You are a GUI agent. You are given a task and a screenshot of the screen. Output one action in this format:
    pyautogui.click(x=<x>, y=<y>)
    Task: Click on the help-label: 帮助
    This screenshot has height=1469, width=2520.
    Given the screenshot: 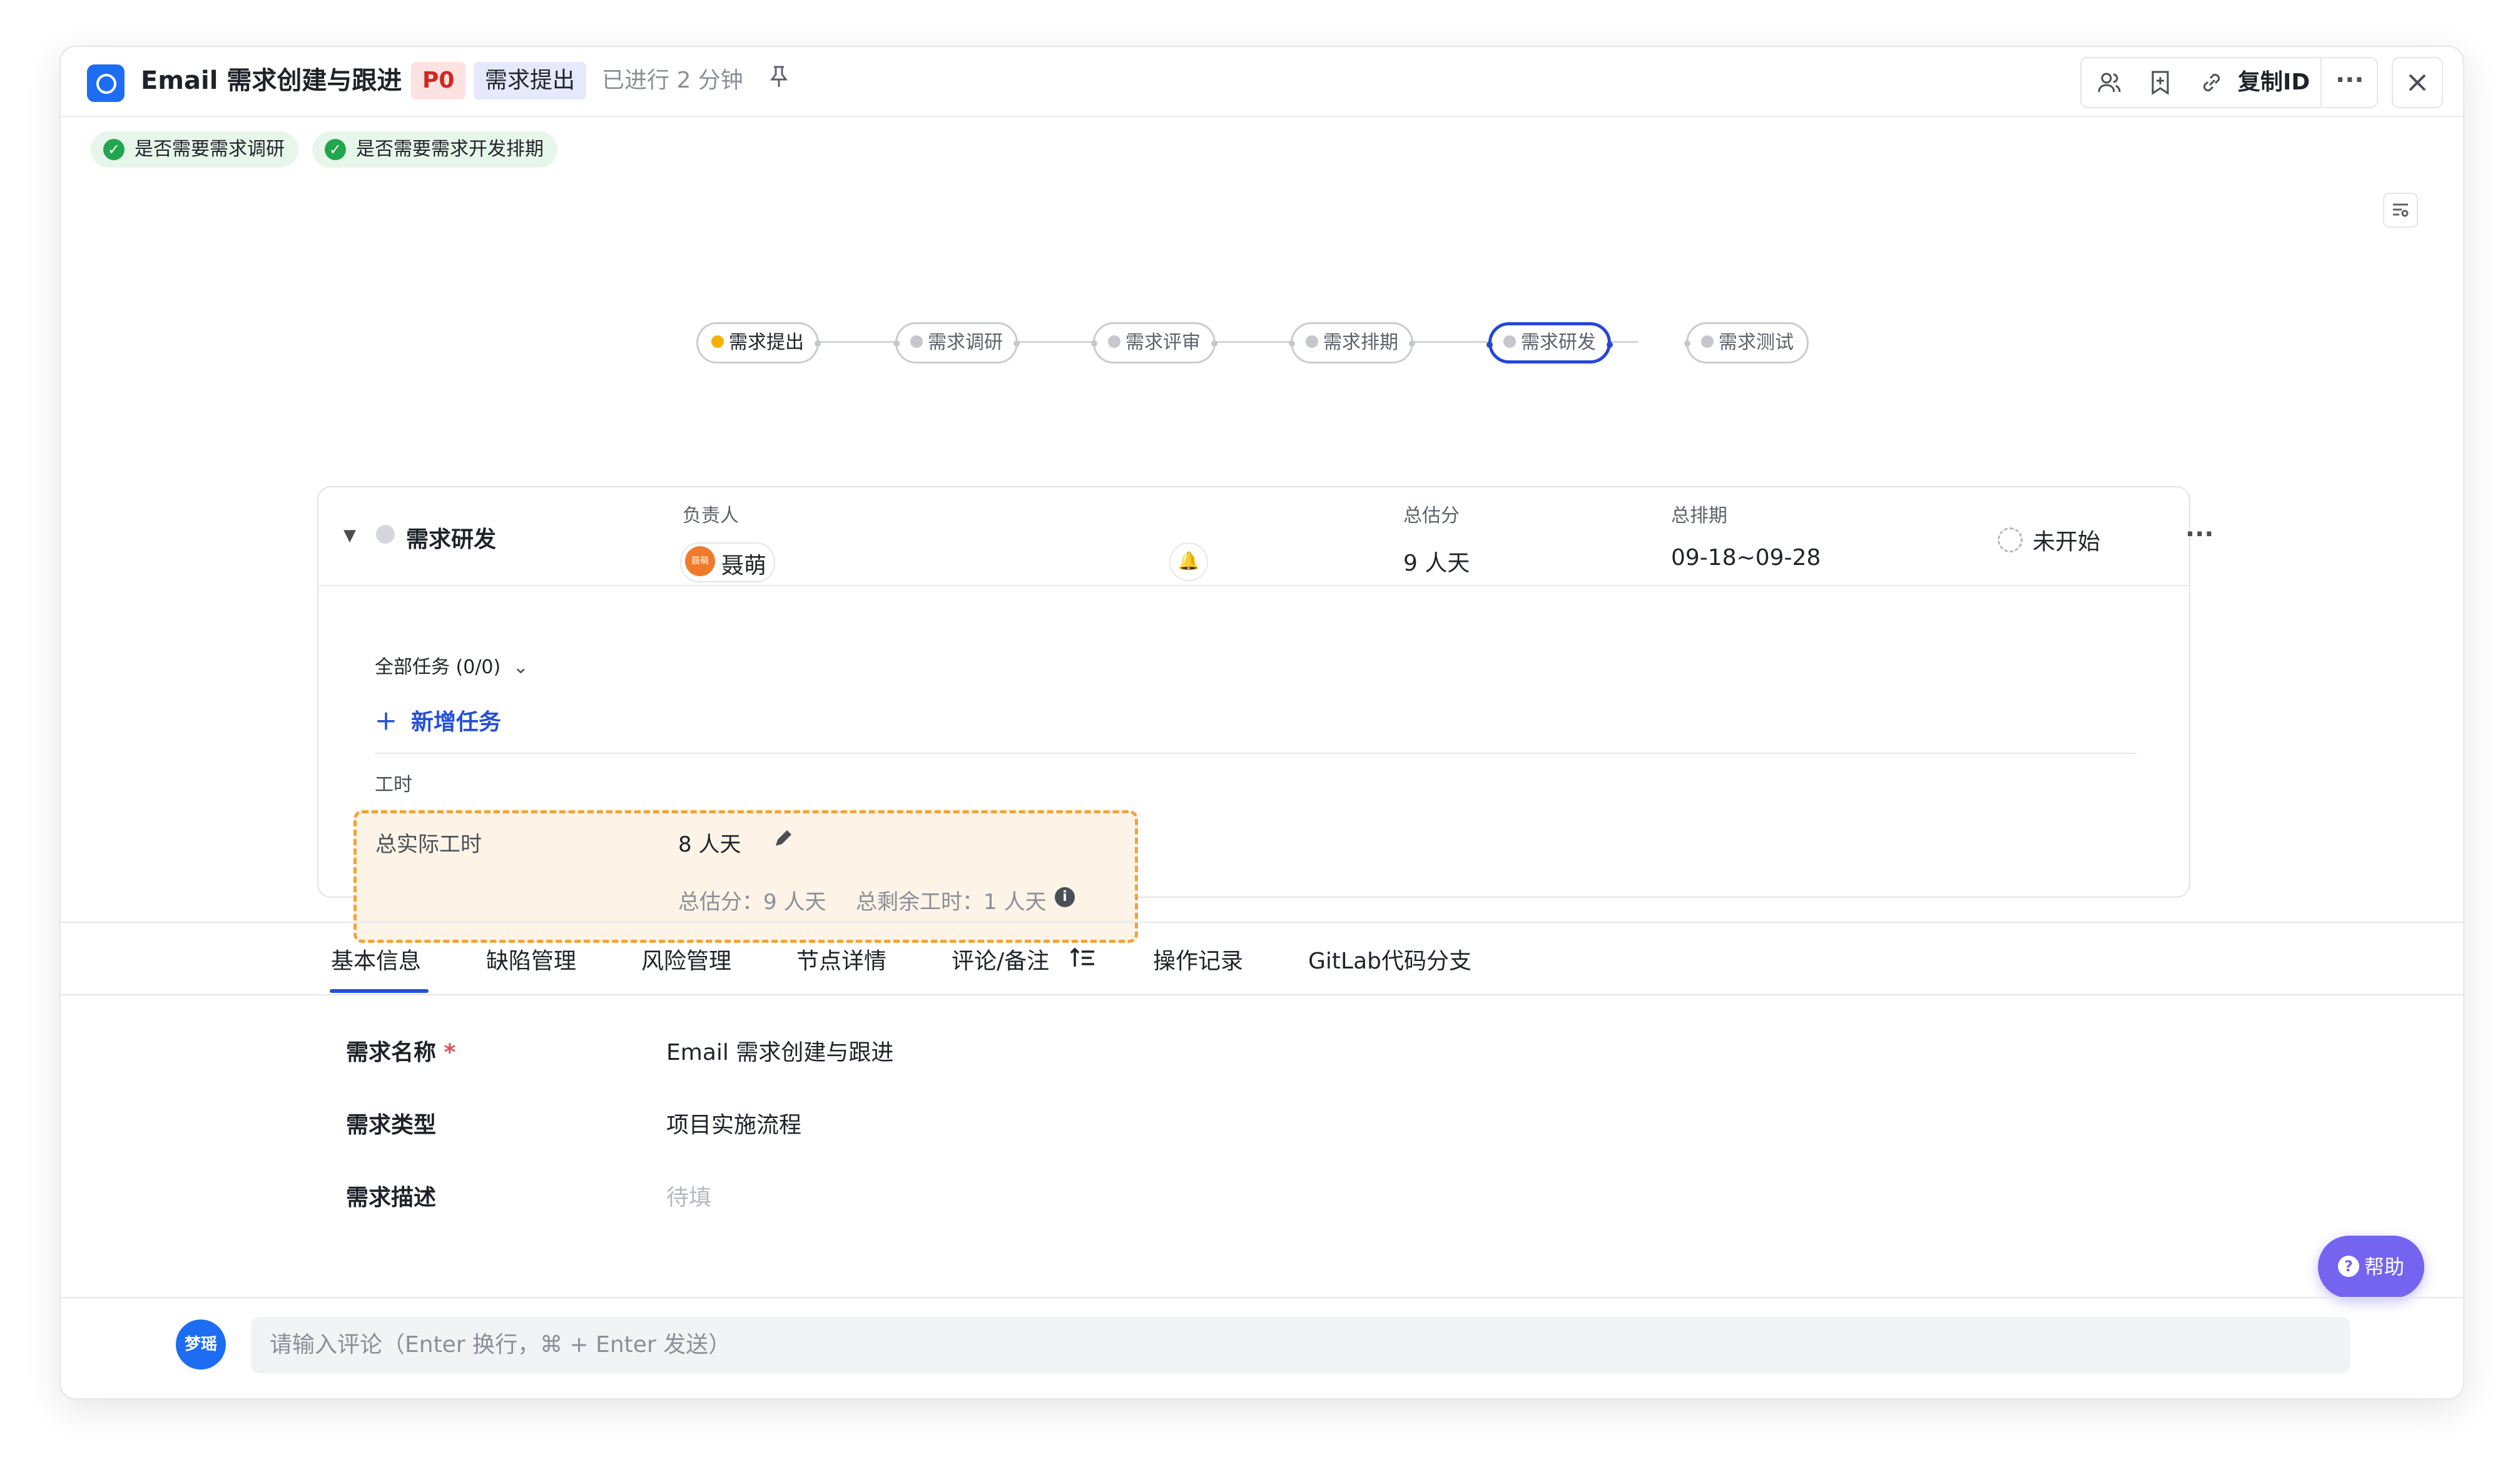 What is the action you would take?
    pyautogui.click(x=2384, y=1267)
    